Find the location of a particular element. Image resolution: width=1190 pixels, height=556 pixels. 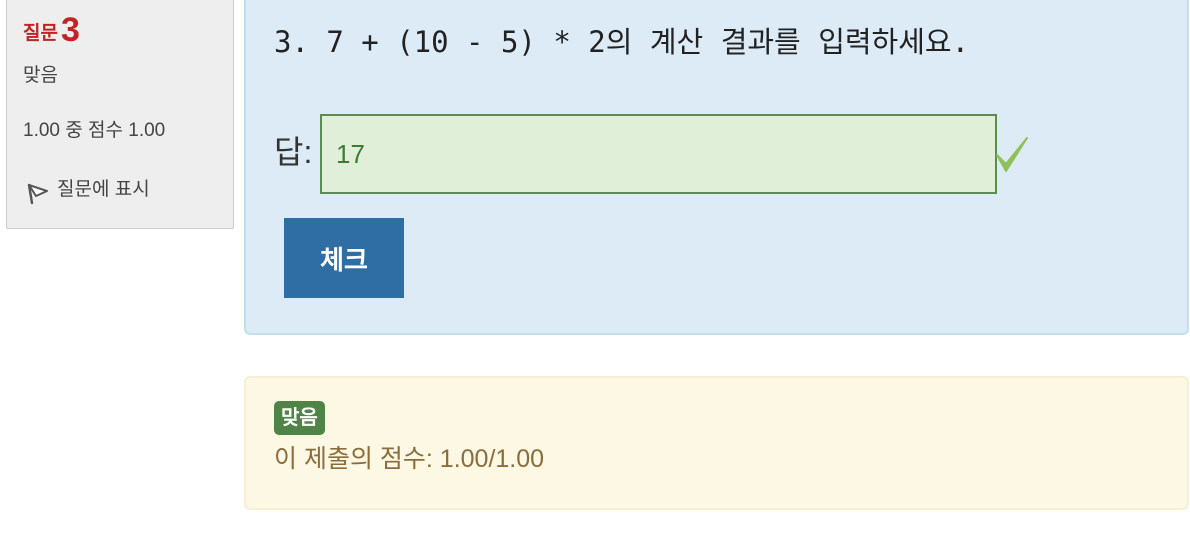

correct-badge: 맞음 is located at coordinates (299, 418).